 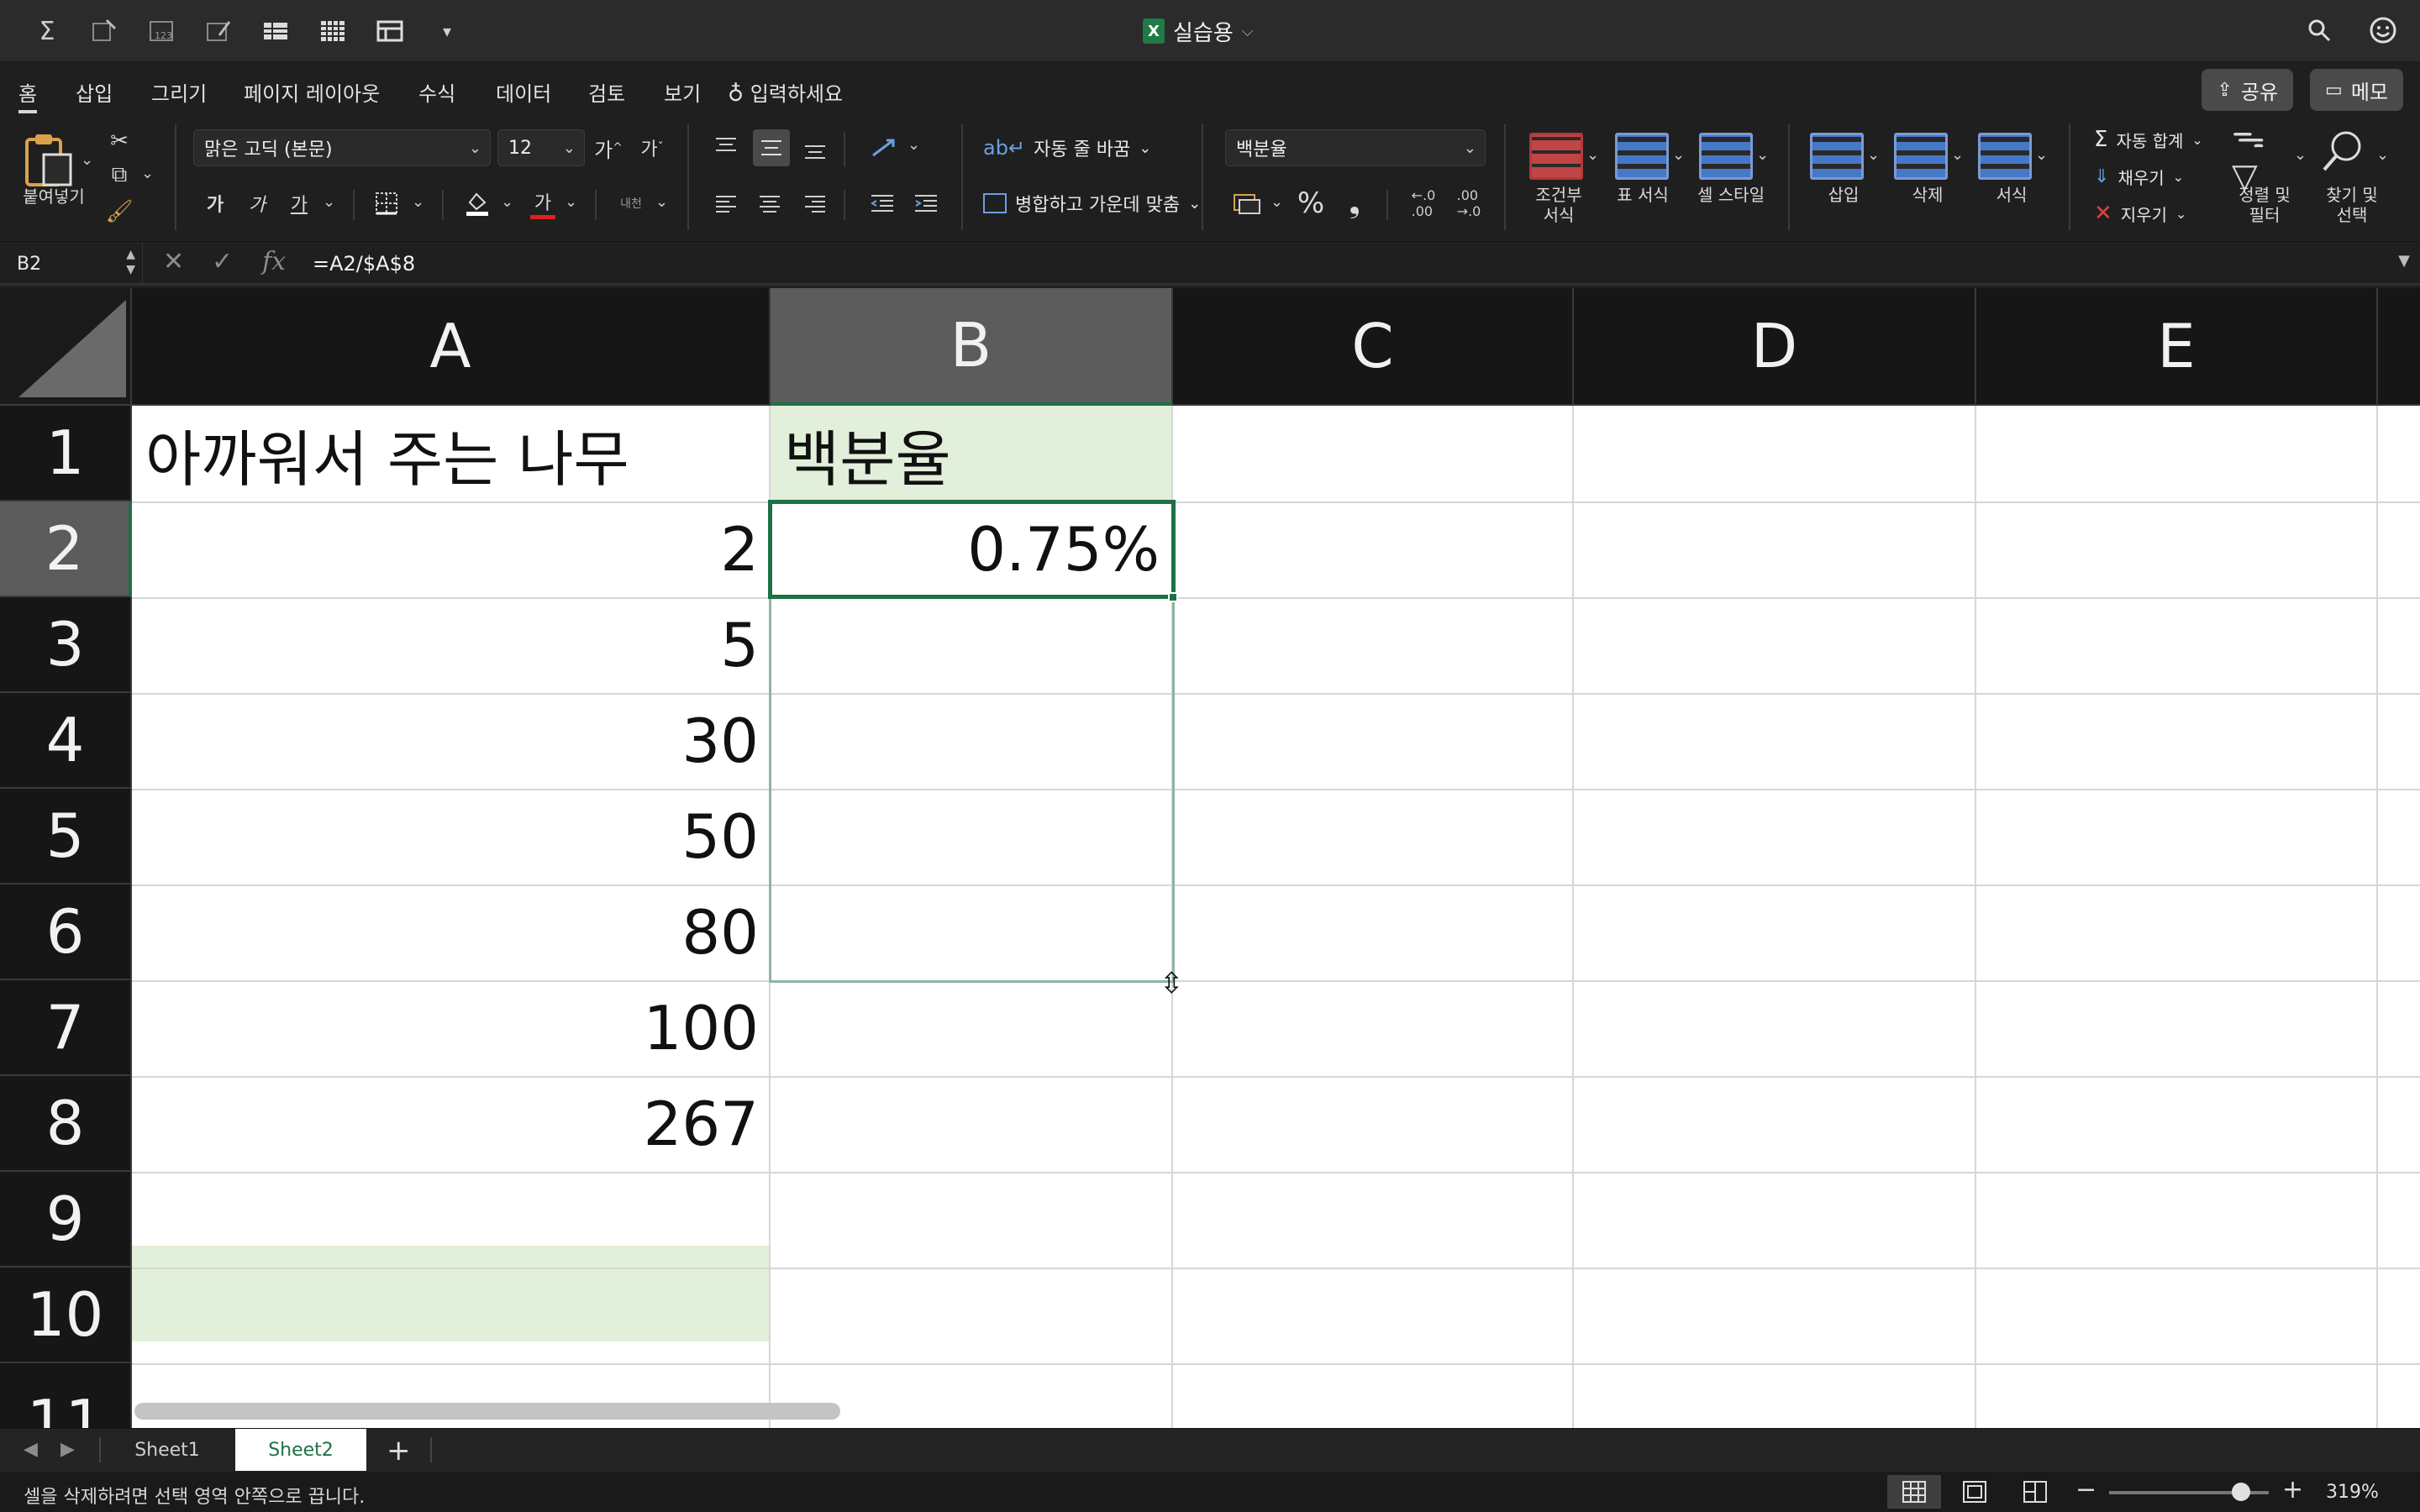 What do you see at coordinates (451, 932) in the screenshot?
I see `cell-A6: 80` at bounding box center [451, 932].